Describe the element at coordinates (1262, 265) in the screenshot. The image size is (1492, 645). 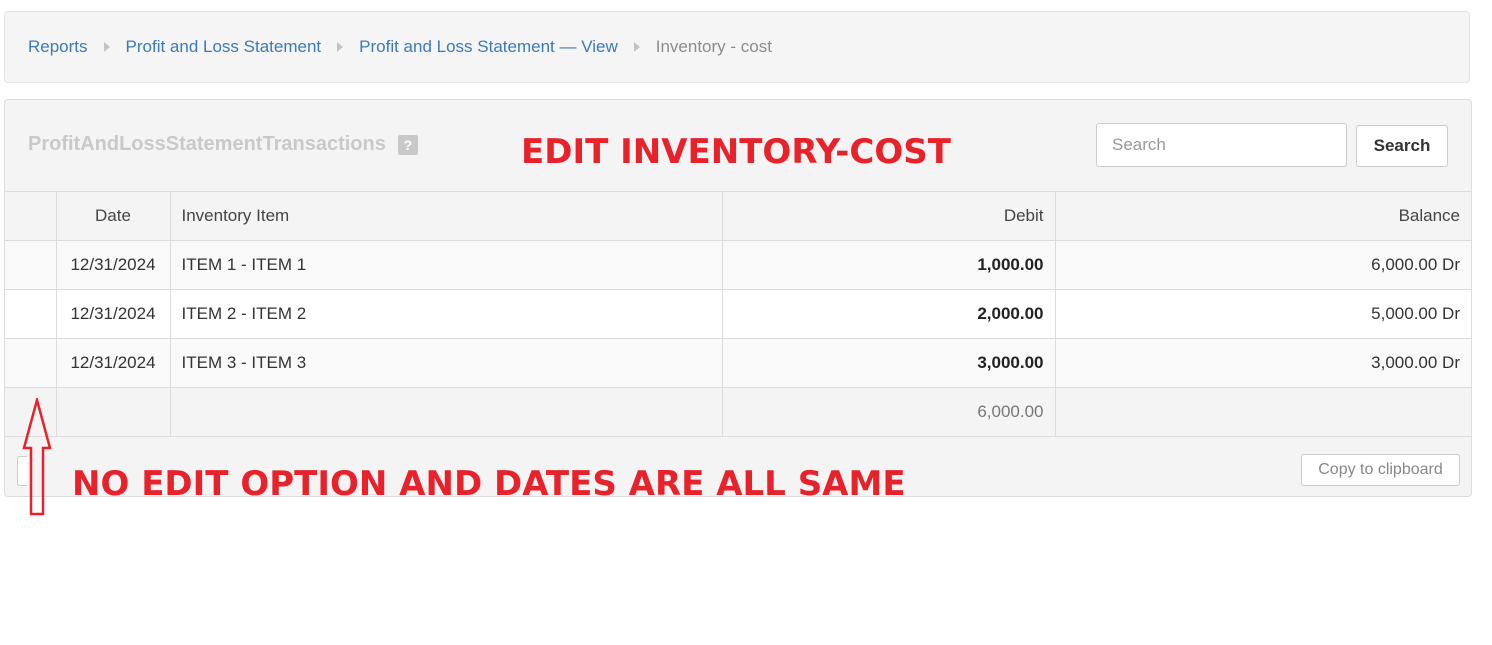
I see `balance-cell: 6,000.00 Dr` at that location.